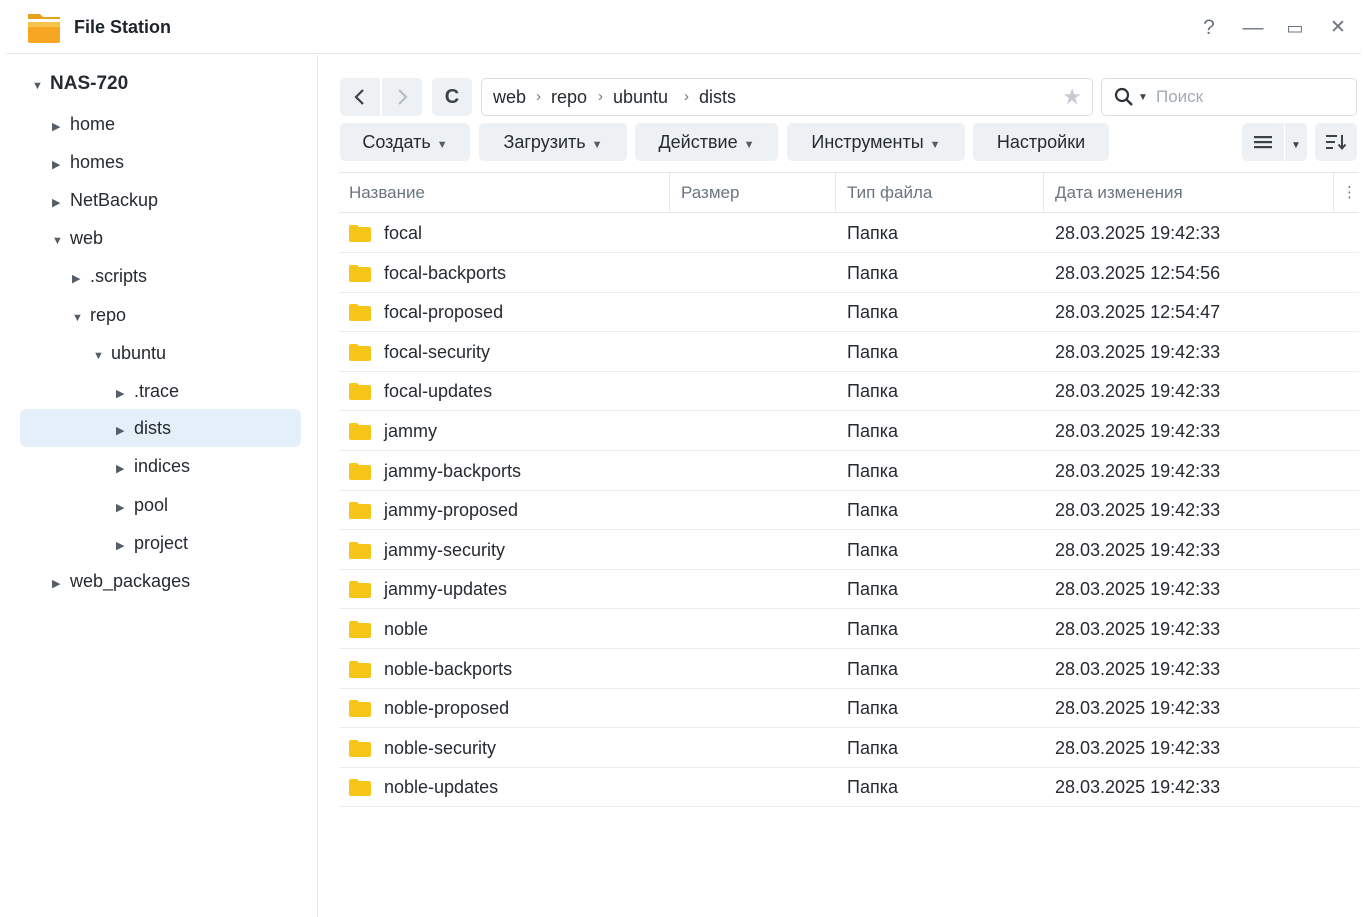 This screenshot has height=917, width=1367. I want to click on upload-button: Загрузить ▼, so click(553, 142).